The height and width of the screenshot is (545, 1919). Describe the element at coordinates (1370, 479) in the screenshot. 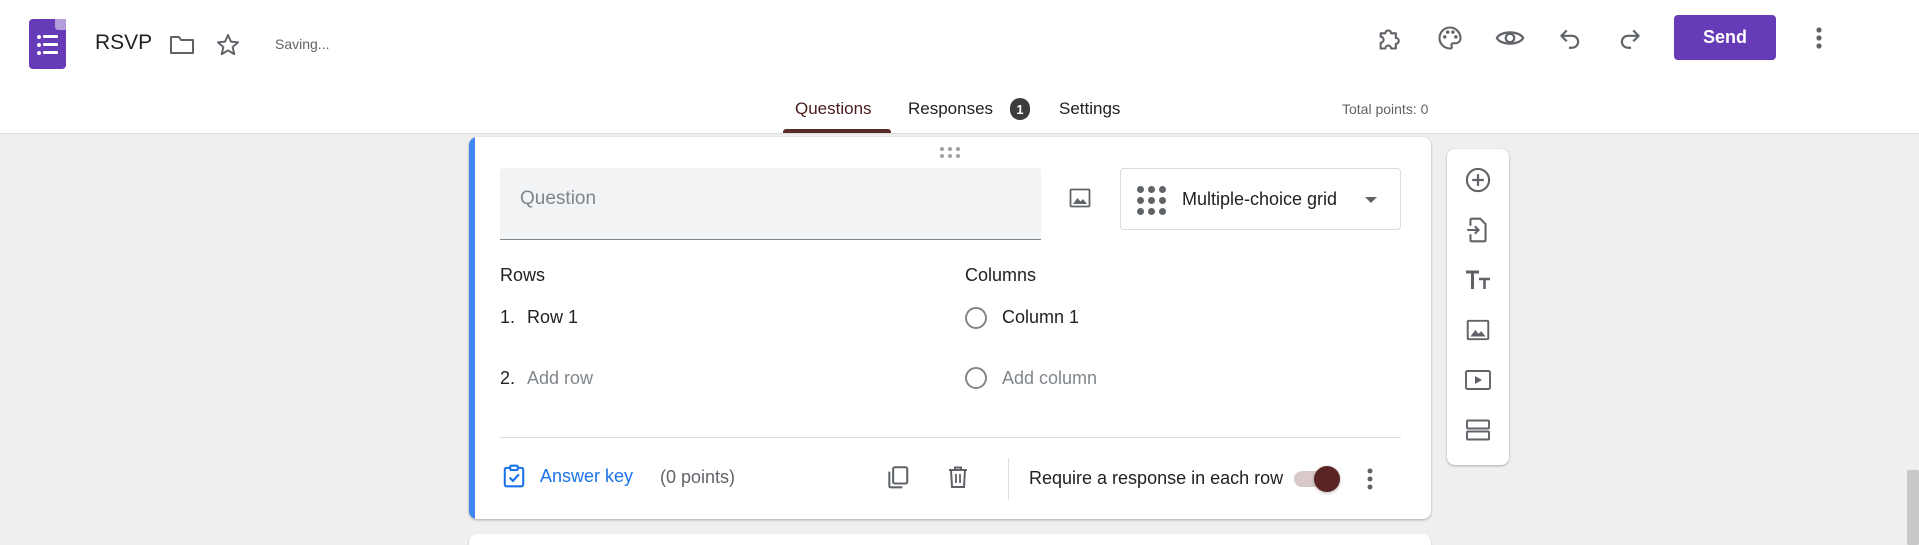

I see `question-more-icon` at that location.